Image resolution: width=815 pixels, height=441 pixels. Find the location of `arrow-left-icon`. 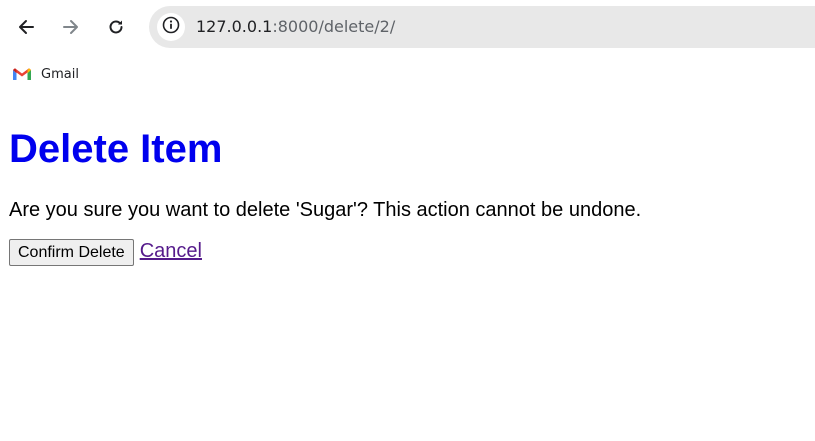

arrow-left-icon is located at coordinates (26, 27).